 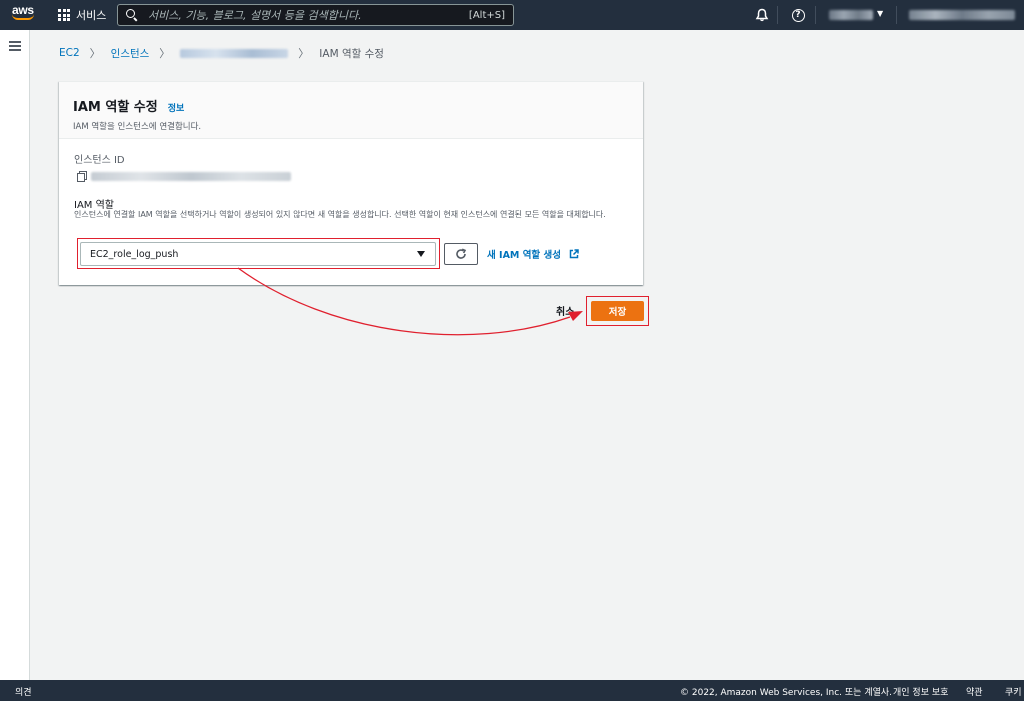 I want to click on feedback-link: 의견, so click(x=23, y=691).